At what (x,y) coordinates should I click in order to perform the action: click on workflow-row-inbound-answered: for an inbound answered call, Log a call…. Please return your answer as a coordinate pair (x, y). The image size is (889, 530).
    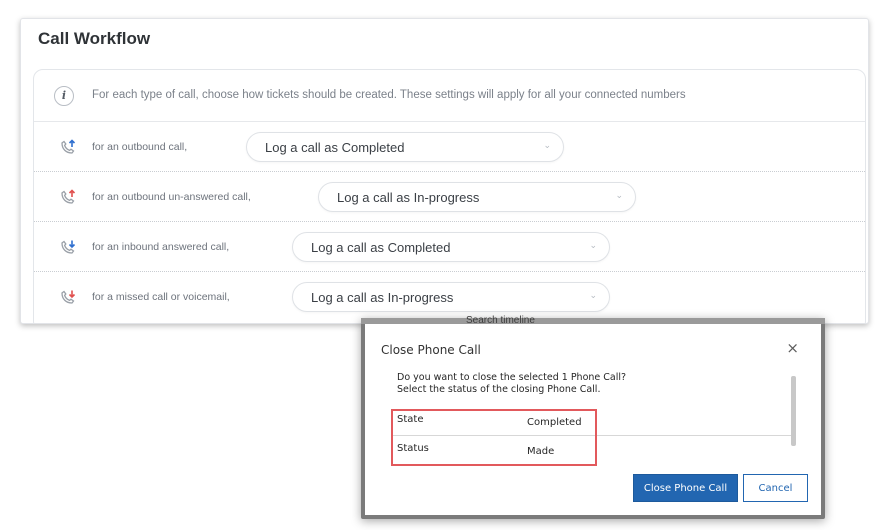
    Looking at the image, I should click on (449, 247).